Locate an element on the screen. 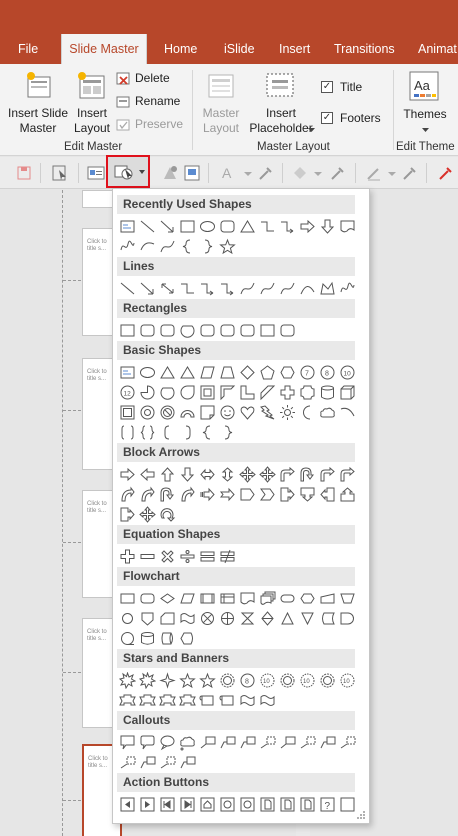 The image size is (458, 836). striped-r-shape-icon is located at coordinates (207, 494).